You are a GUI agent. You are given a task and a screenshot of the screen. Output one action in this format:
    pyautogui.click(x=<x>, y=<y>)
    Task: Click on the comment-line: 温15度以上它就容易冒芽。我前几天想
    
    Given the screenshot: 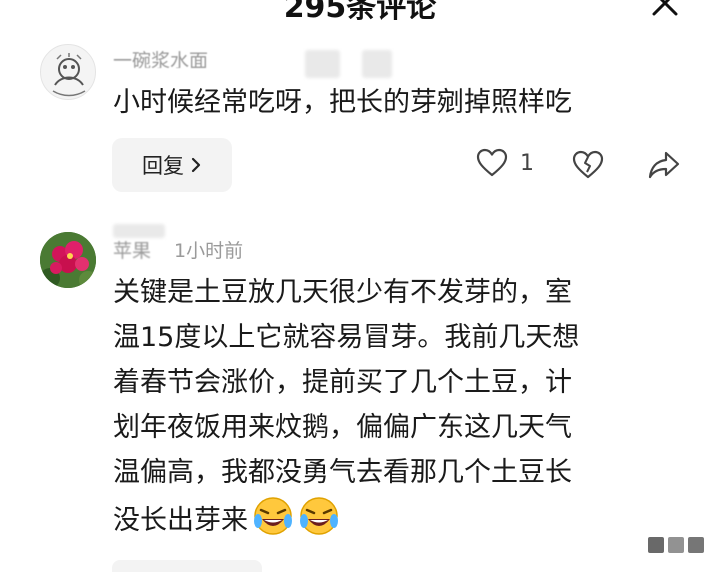 What is the action you would take?
    pyautogui.click(x=346, y=337)
    